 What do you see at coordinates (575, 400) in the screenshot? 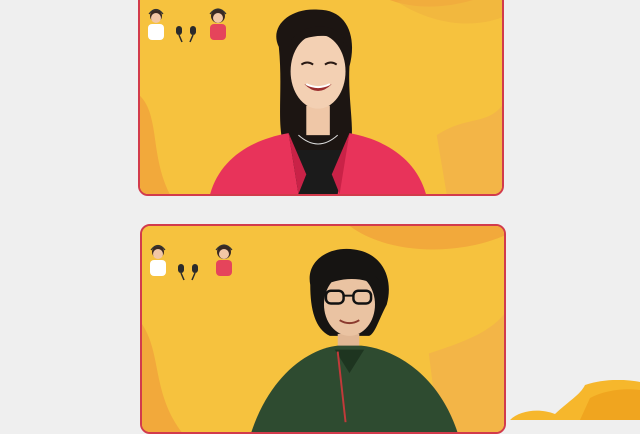
I see `decorative-blob` at bounding box center [575, 400].